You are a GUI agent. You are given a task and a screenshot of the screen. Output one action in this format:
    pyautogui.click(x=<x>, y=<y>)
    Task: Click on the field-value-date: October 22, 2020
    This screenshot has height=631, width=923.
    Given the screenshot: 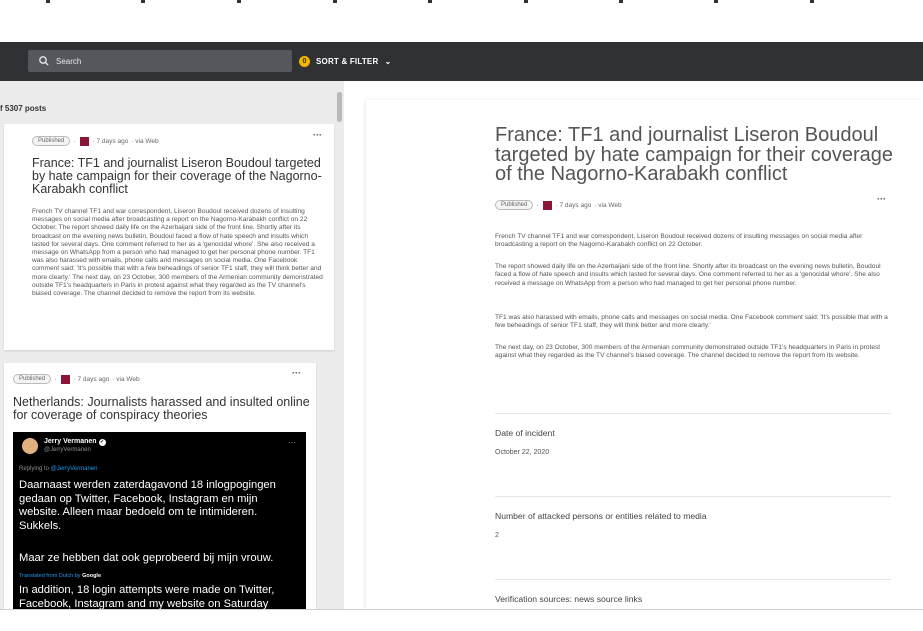 What is the action you would take?
    pyautogui.click(x=522, y=452)
    